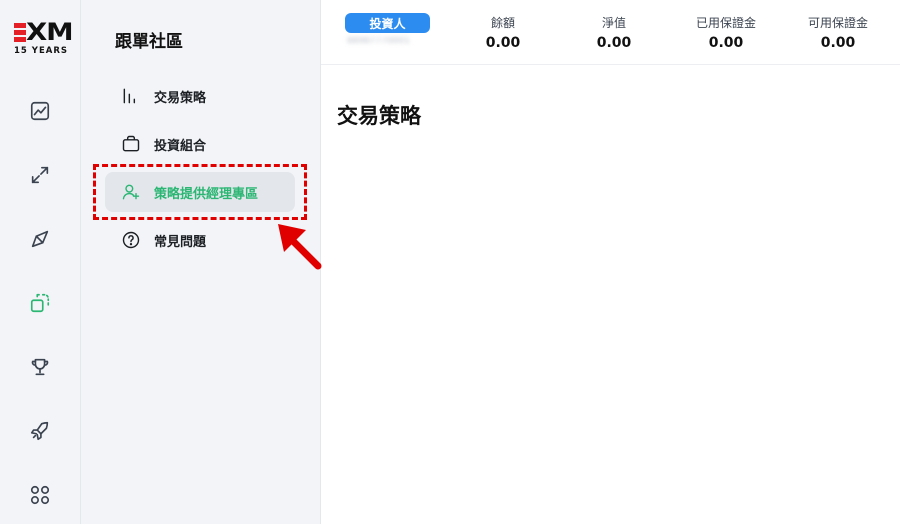  What do you see at coordinates (41, 51) in the screenshot?
I see `logo-subtitle: 15 YEARS` at bounding box center [41, 51].